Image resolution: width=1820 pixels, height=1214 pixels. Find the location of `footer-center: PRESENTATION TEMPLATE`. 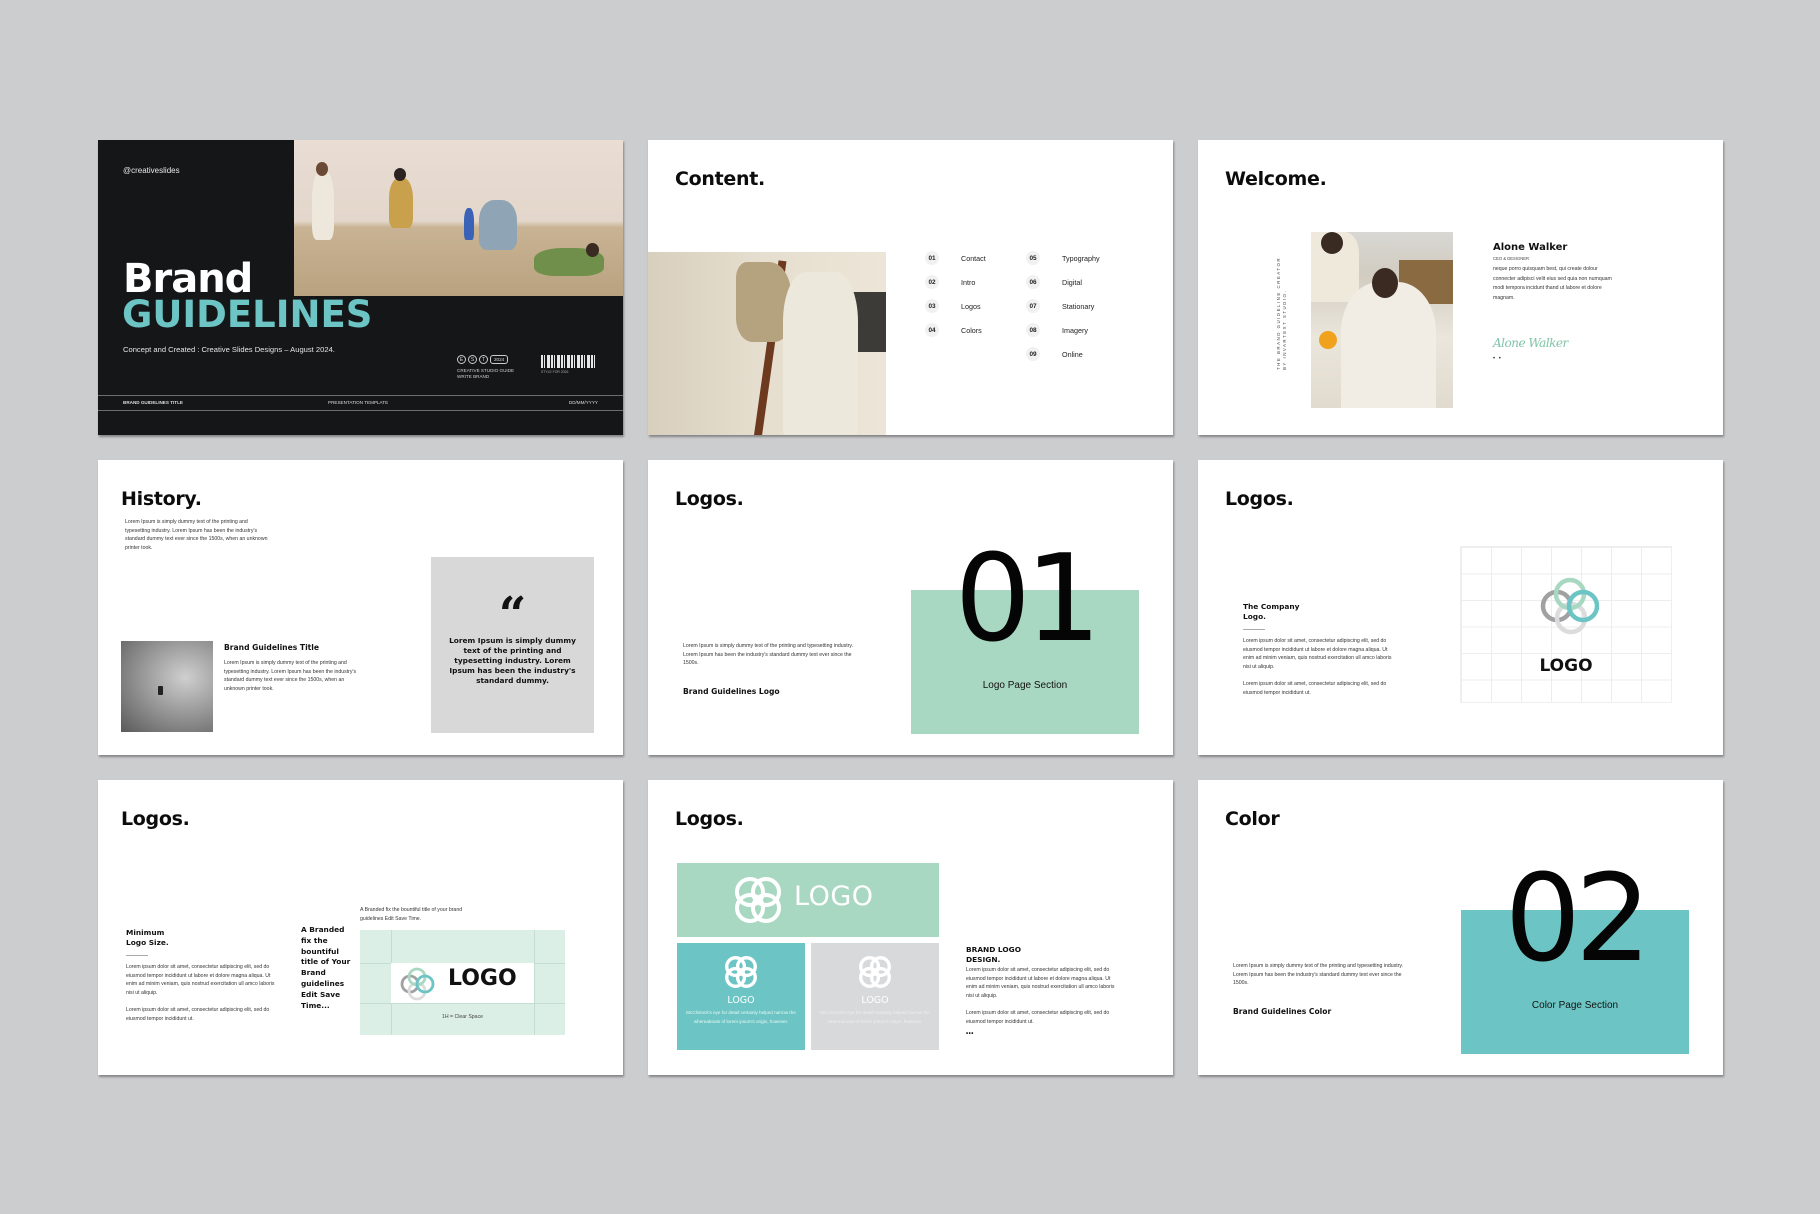

footer-center: PRESENTATION TEMPLATE is located at coordinates (358, 402).